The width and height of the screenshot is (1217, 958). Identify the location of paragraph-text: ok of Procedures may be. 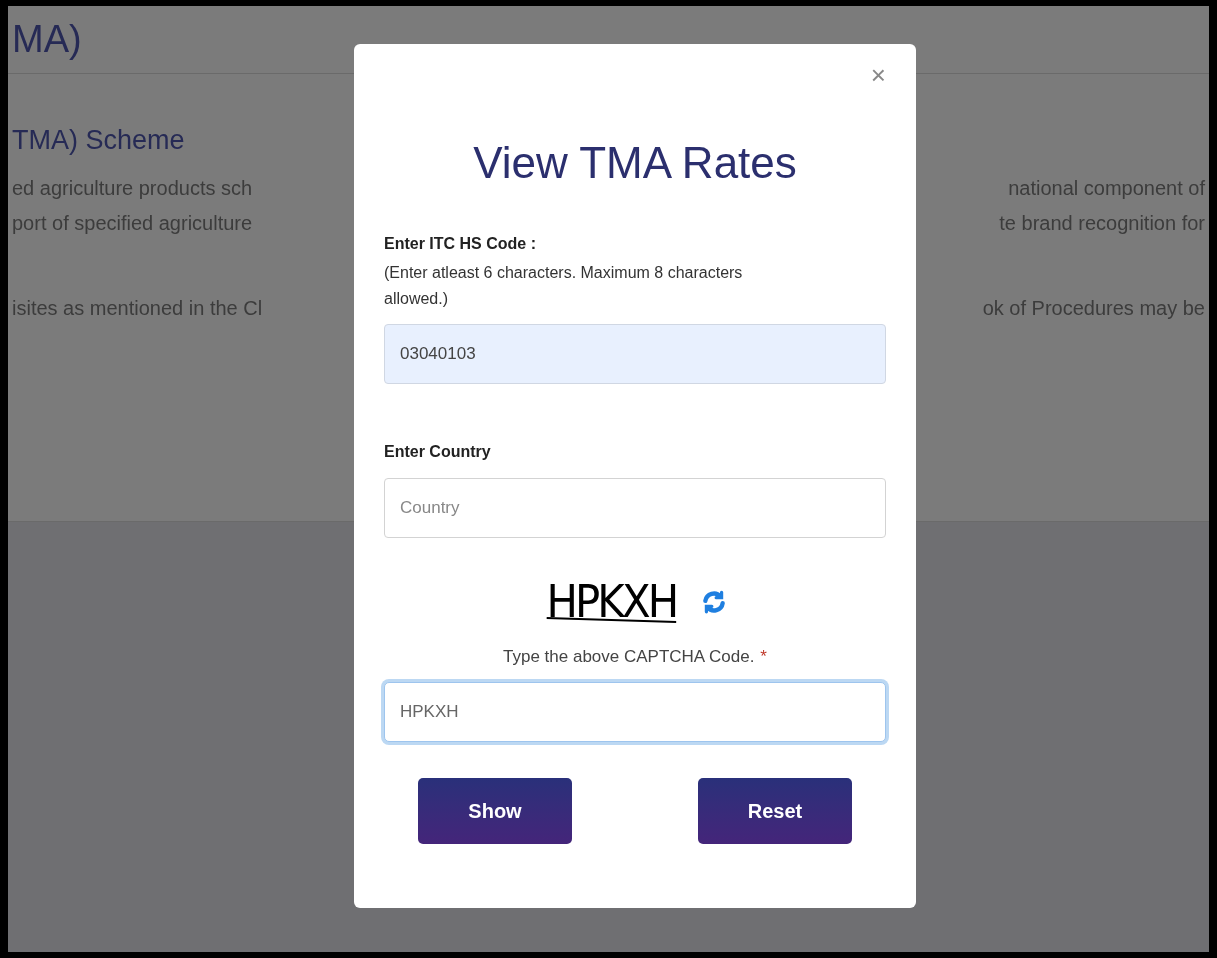
(1093, 308).